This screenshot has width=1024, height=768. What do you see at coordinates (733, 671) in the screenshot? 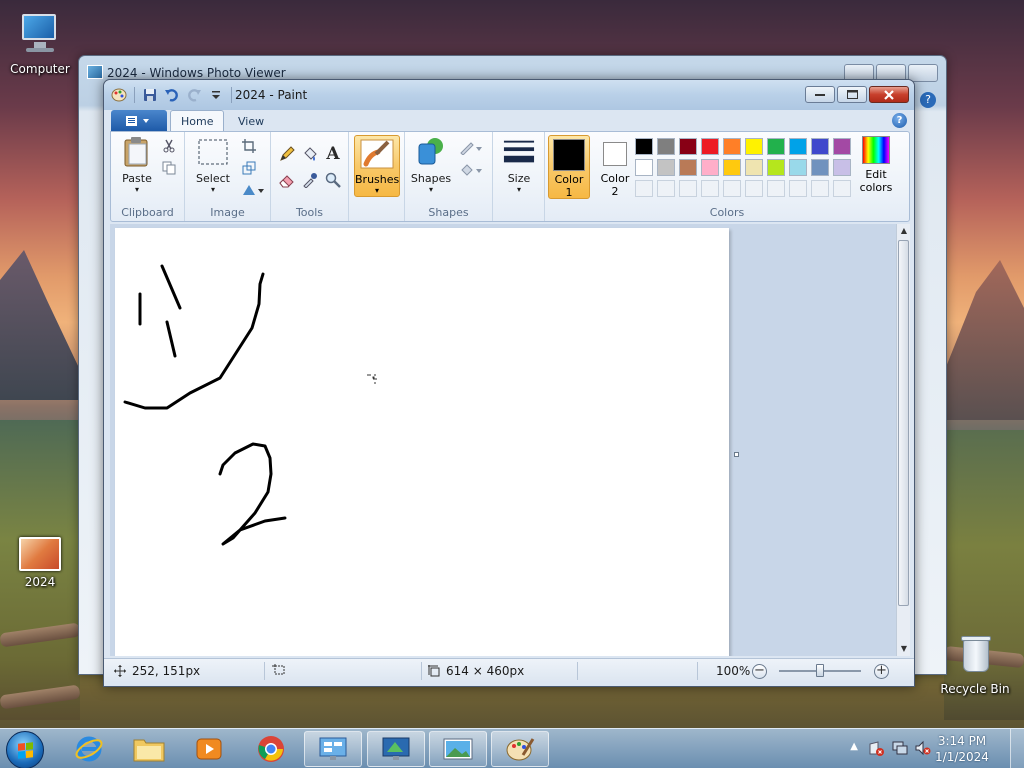
I see `zoom-level: 100%` at bounding box center [733, 671].